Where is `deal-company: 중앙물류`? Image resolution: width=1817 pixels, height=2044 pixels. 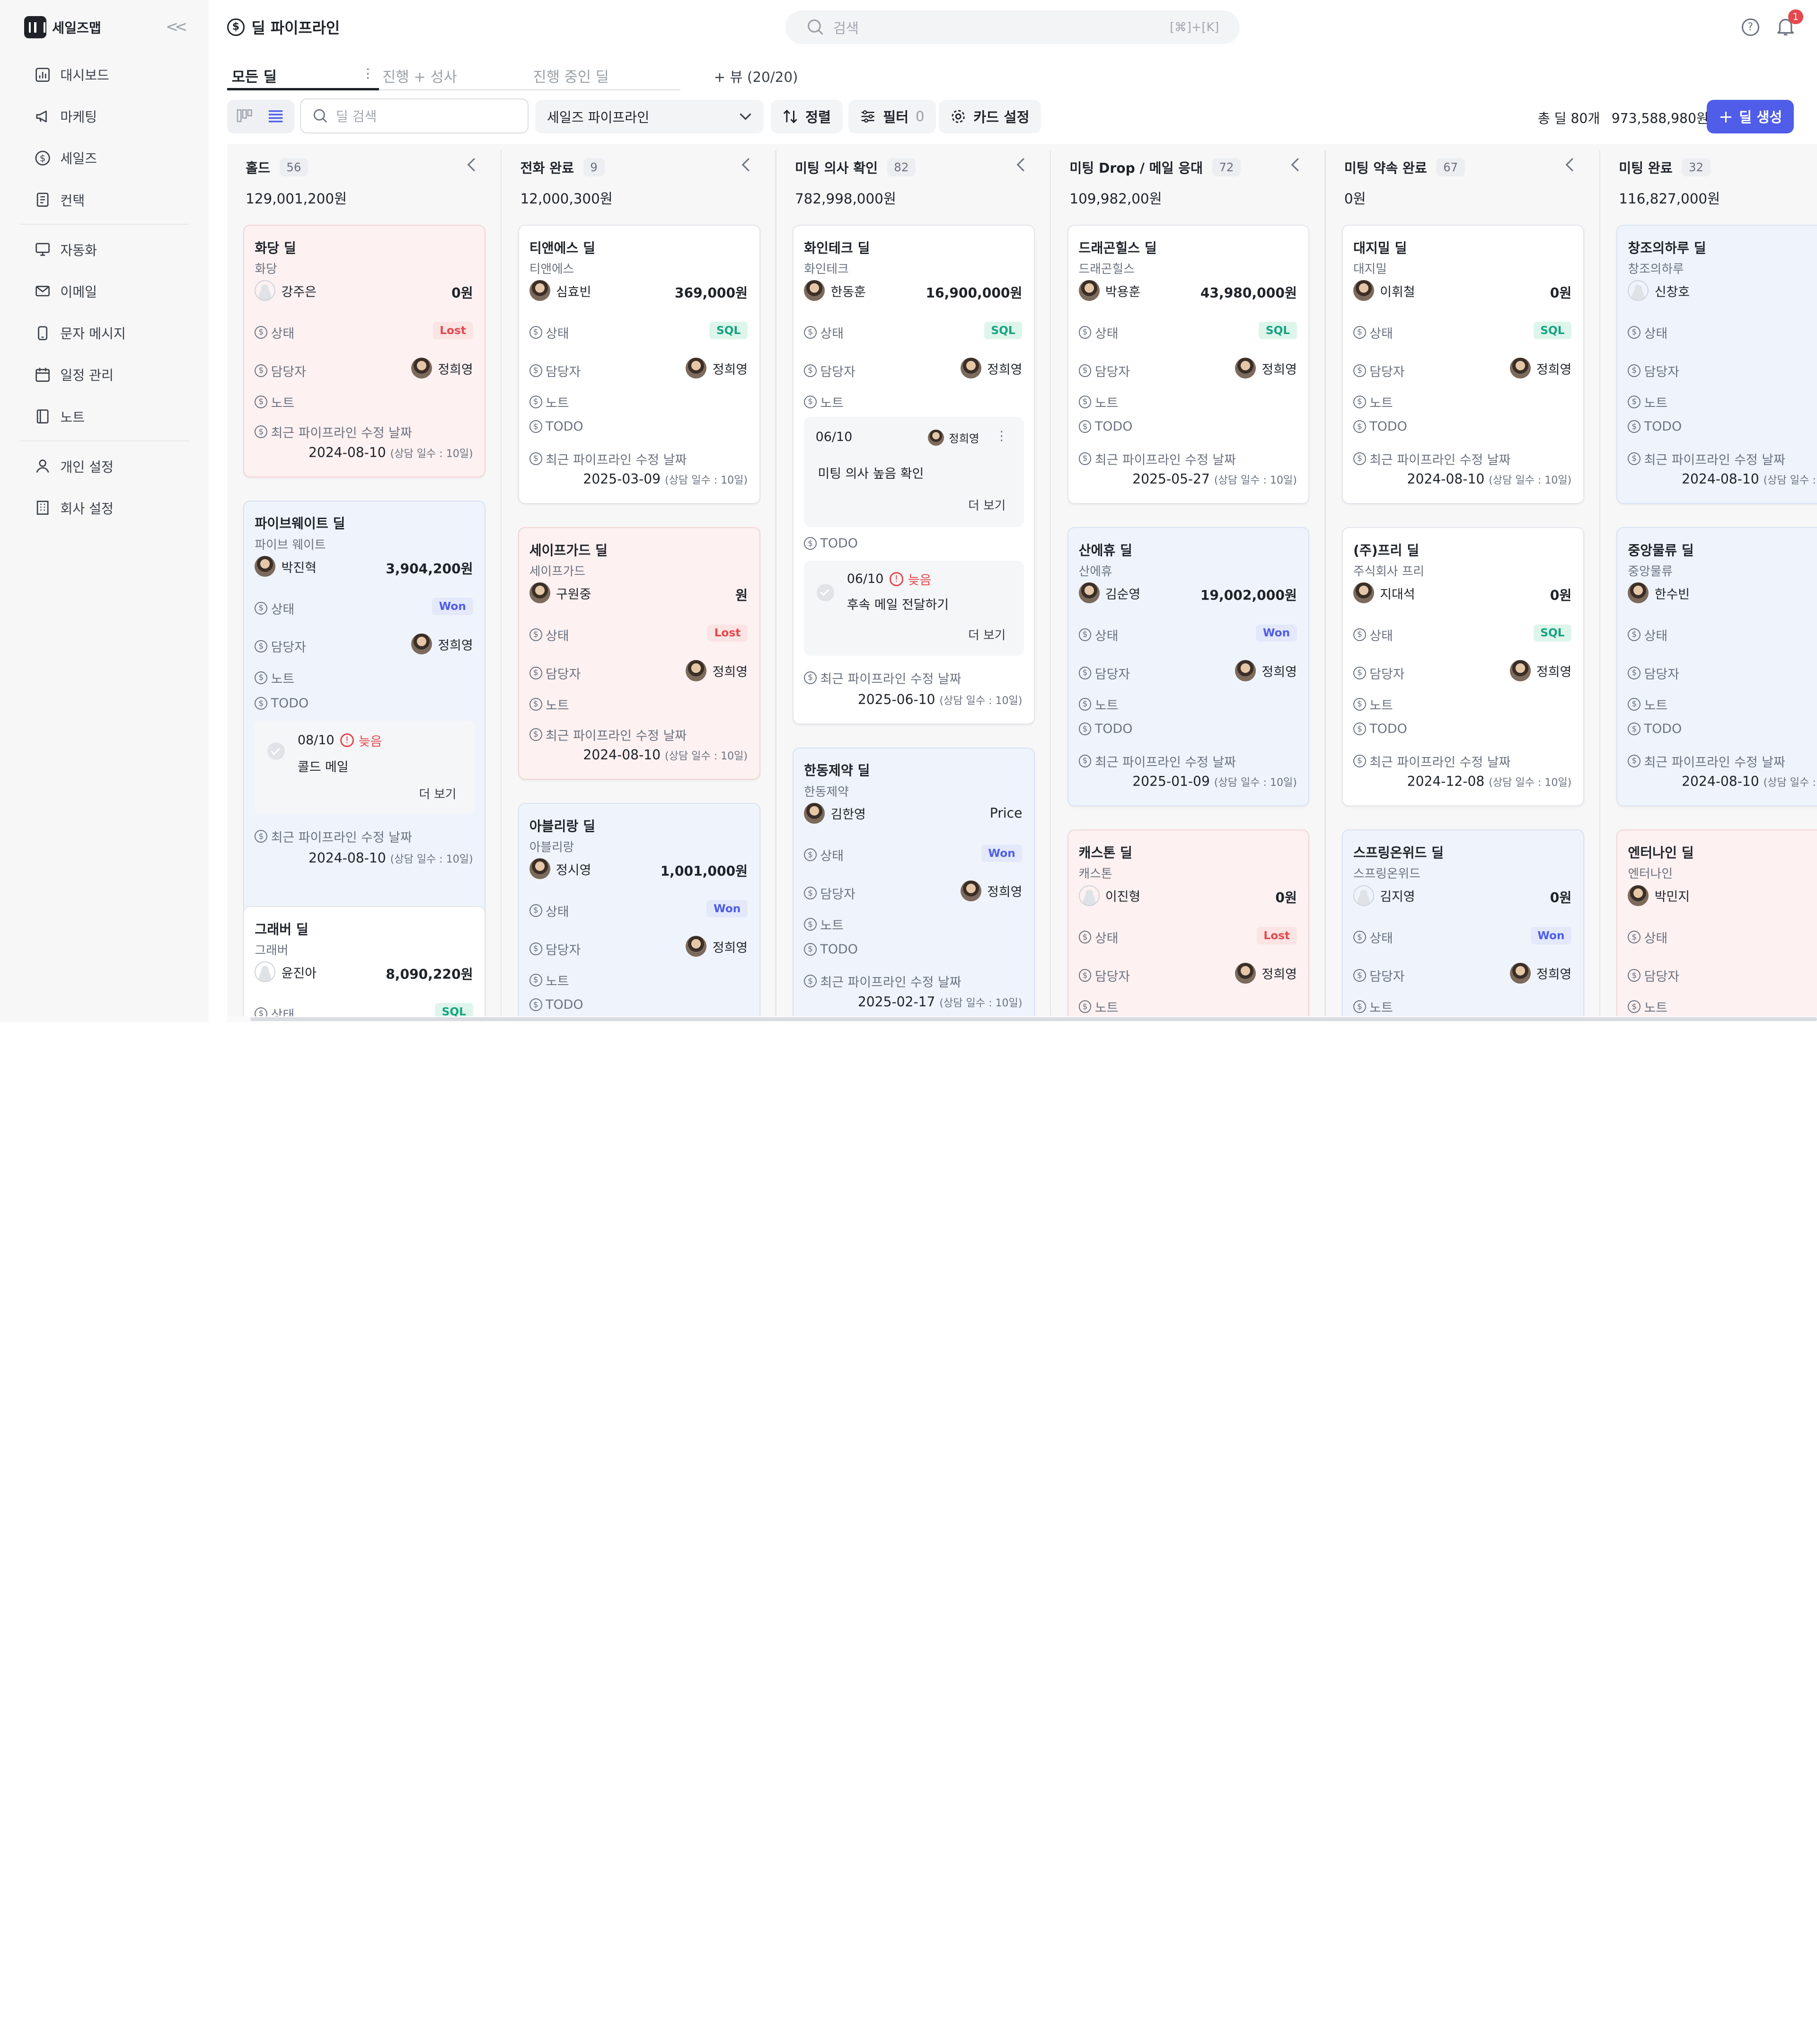 deal-company: 중앙물류 is located at coordinates (1650, 571).